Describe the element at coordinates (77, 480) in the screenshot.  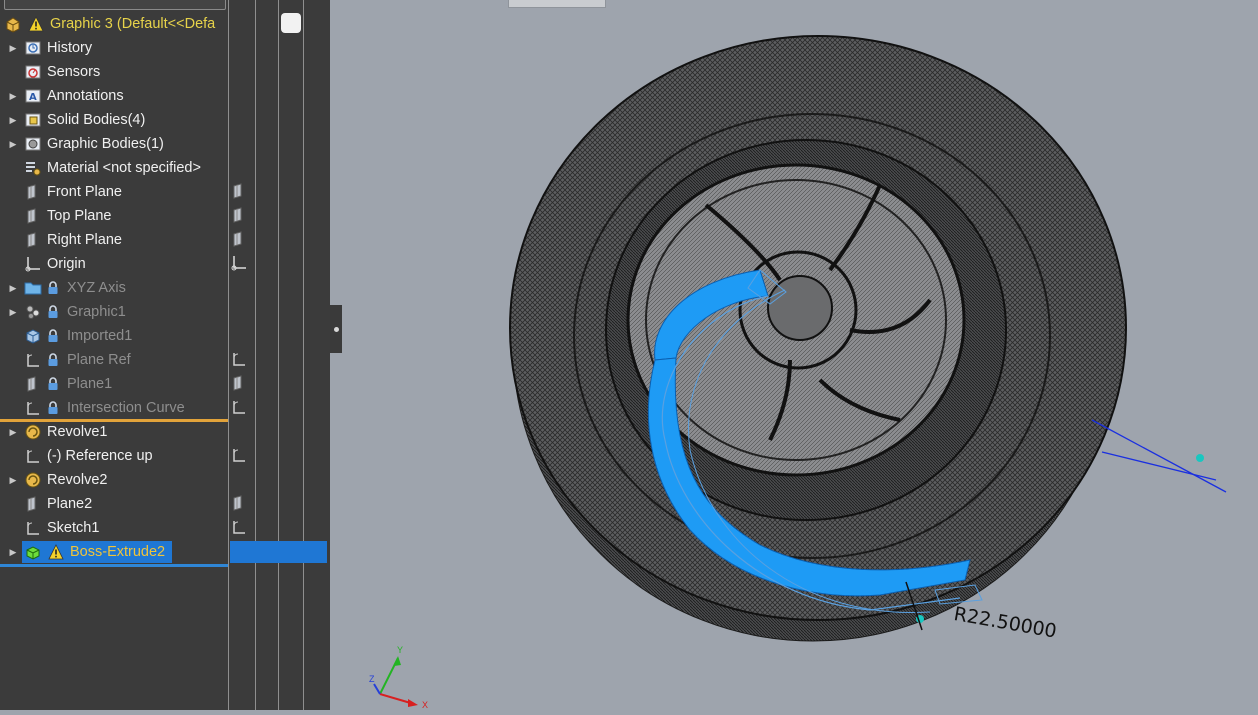
I see `tree-item-label: Revolve2` at that location.